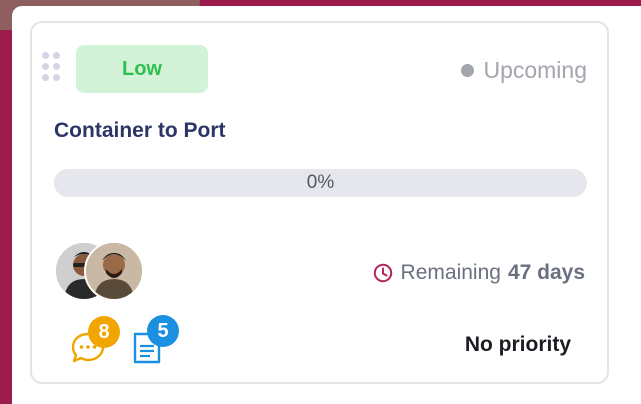  I want to click on priority-badge: Low, so click(142, 69).